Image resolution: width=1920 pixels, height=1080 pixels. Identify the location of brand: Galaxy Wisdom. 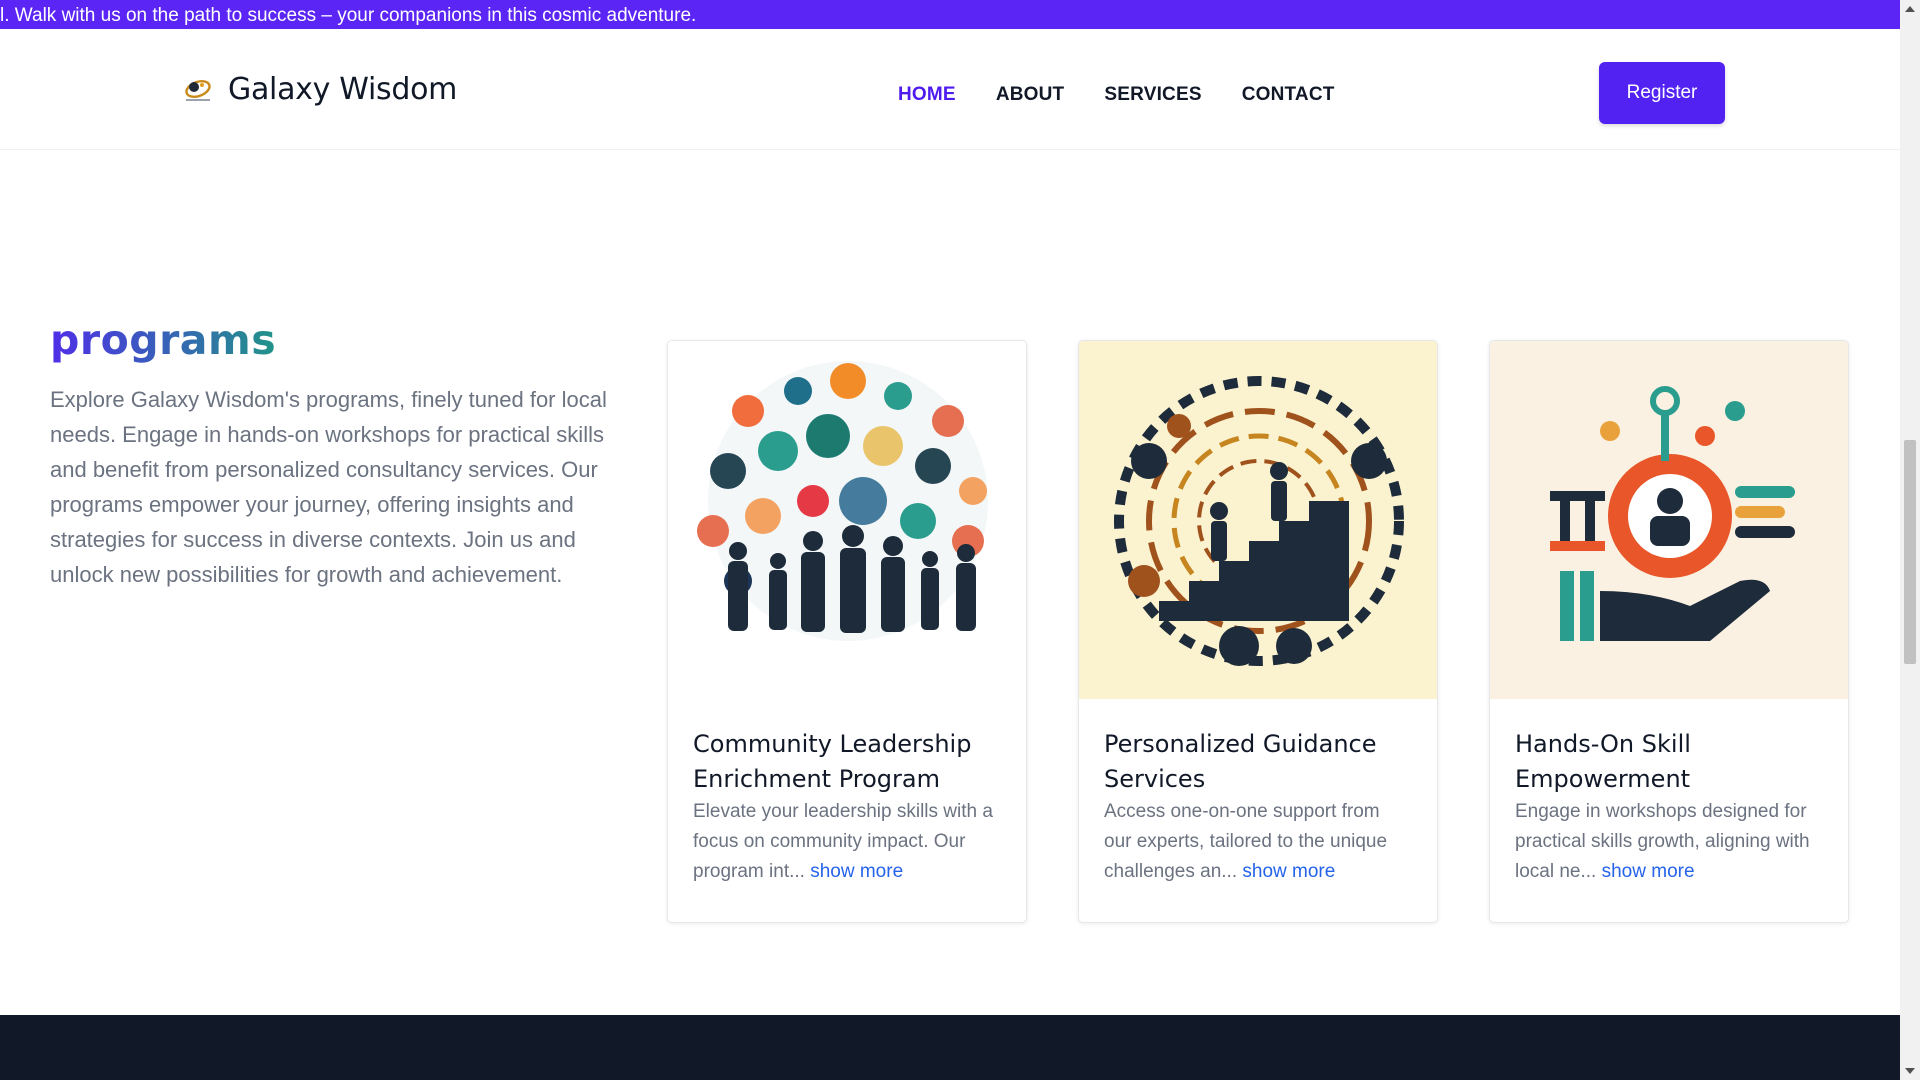
(318, 89).